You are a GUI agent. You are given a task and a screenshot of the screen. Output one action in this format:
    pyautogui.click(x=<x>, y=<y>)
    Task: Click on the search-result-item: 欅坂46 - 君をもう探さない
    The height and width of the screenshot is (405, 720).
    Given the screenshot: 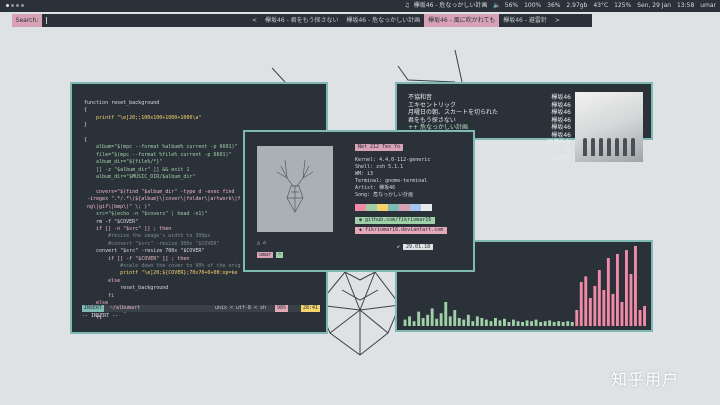 What is the action you would take?
    pyautogui.click(x=301, y=20)
    